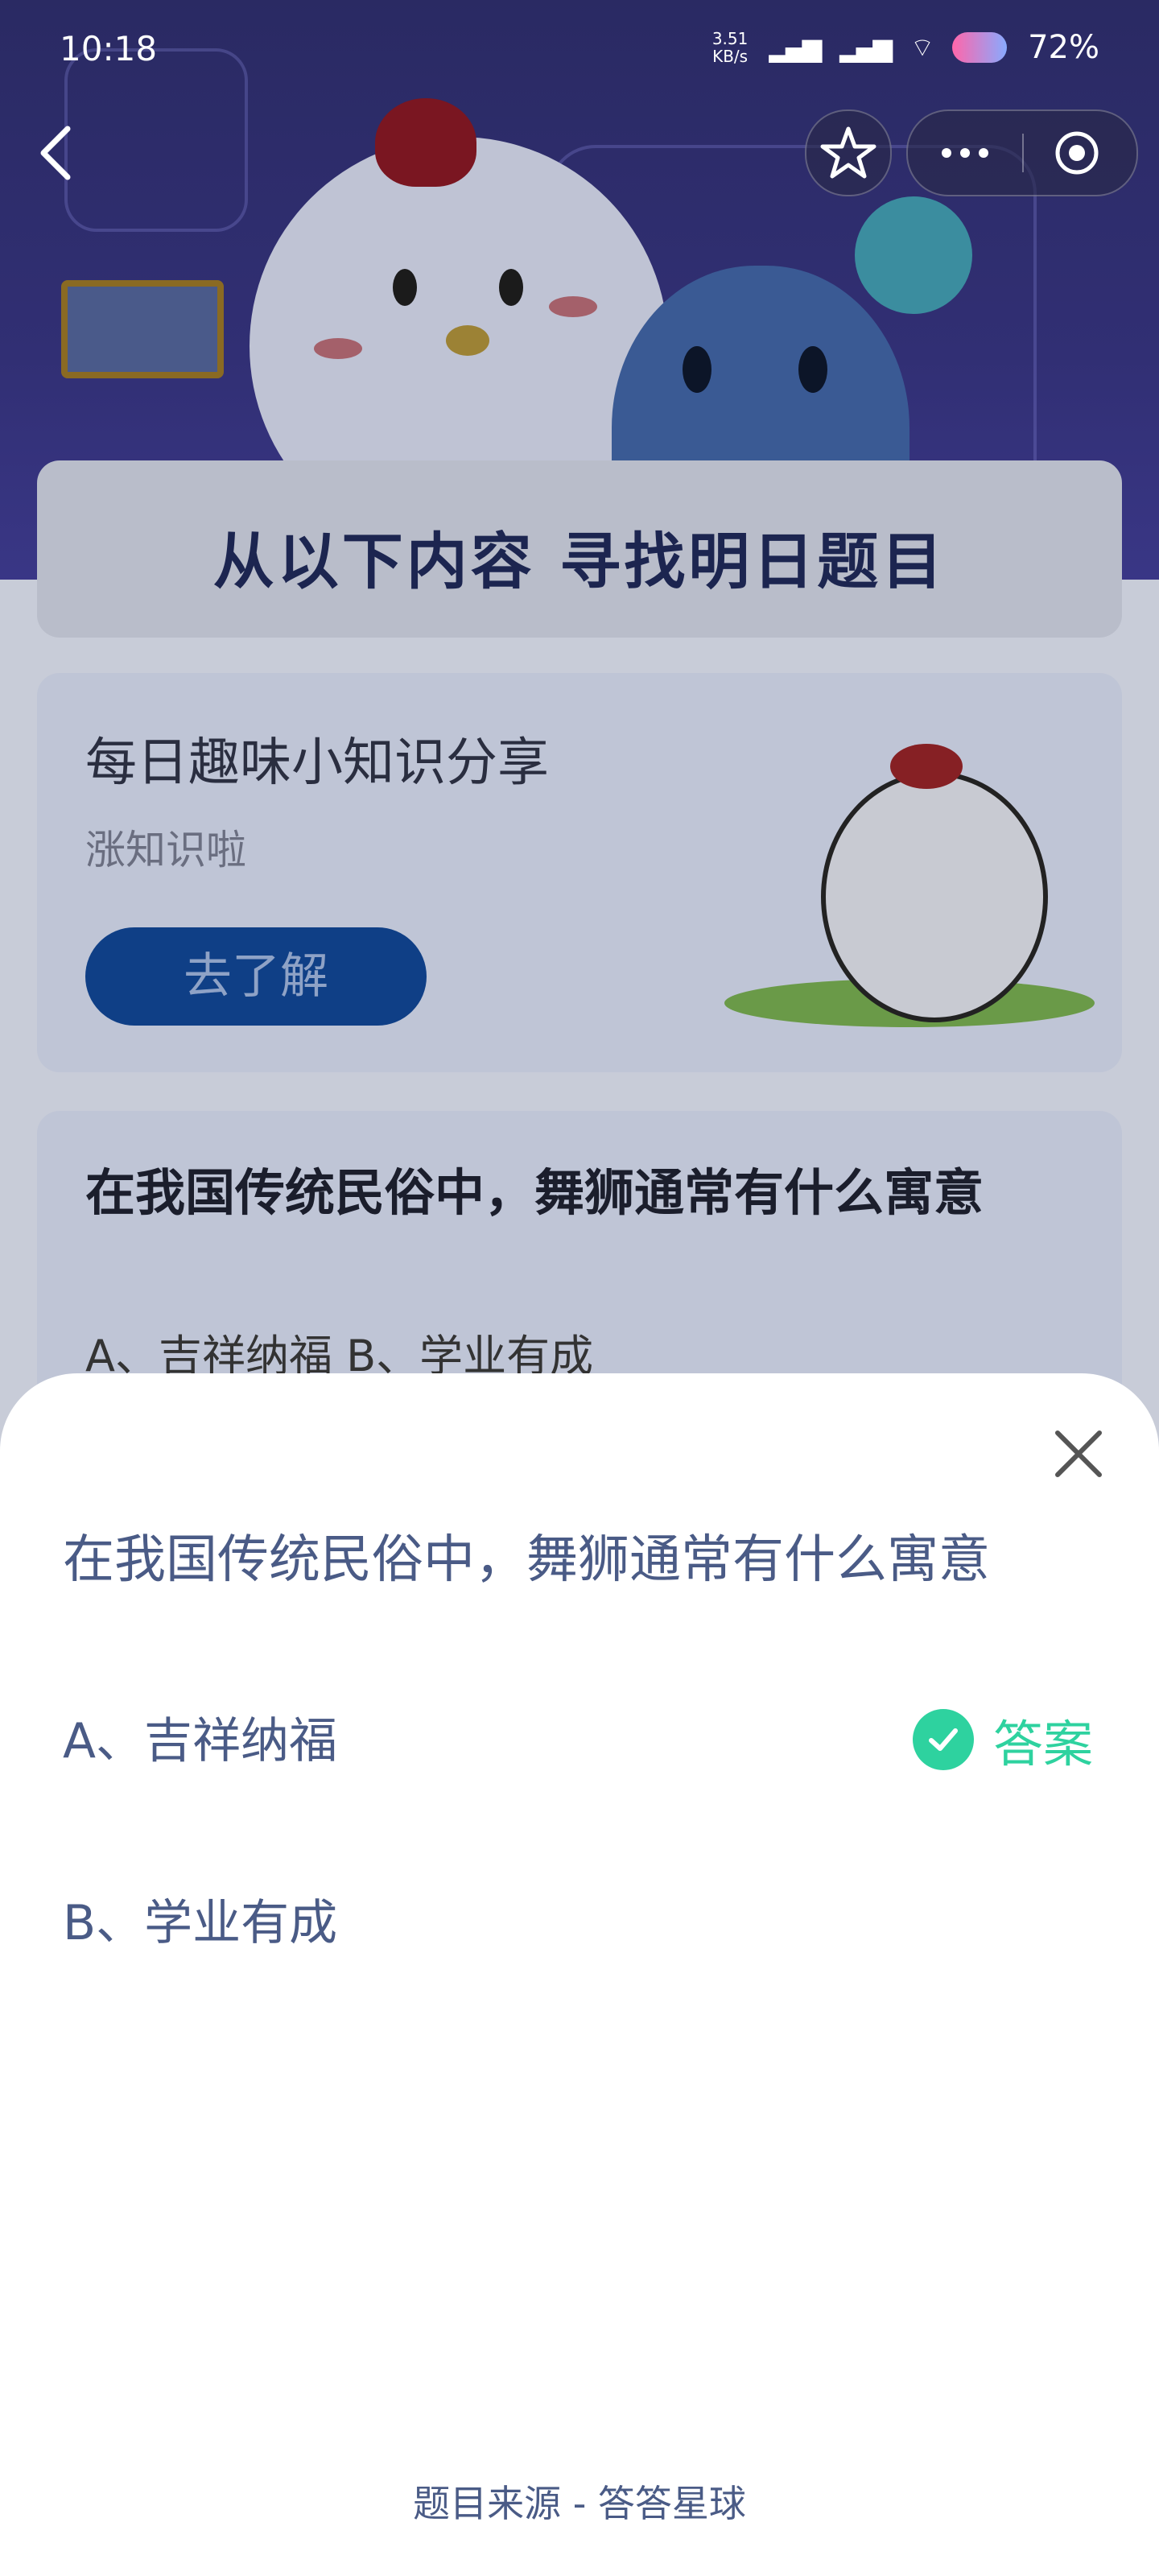 This screenshot has width=1159, height=2576. What do you see at coordinates (980, 47) in the screenshot?
I see `fish-icon` at bounding box center [980, 47].